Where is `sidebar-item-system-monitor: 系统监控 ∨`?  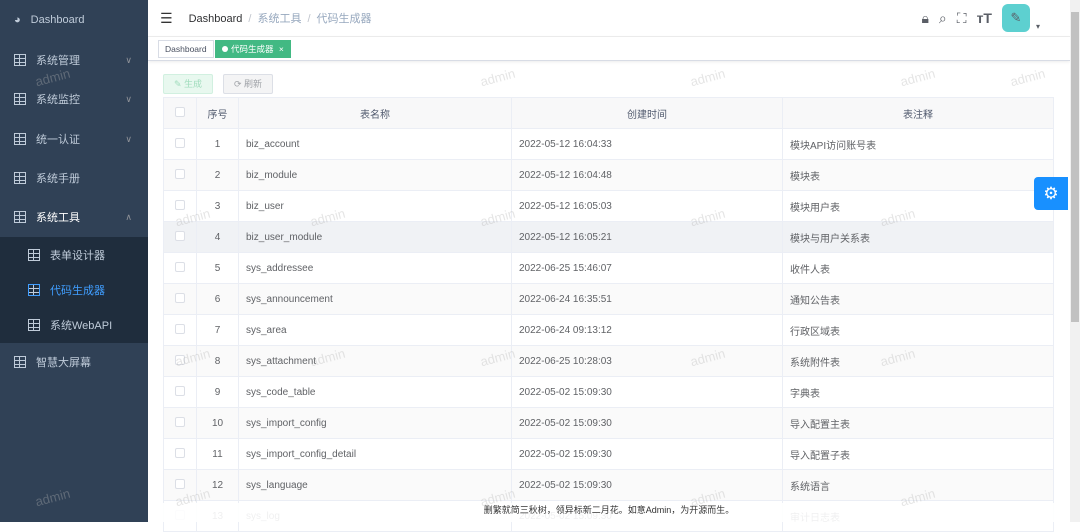
sidebar-item-system-monitor: 系统监控 ∨ is located at coordinates (74, 99).